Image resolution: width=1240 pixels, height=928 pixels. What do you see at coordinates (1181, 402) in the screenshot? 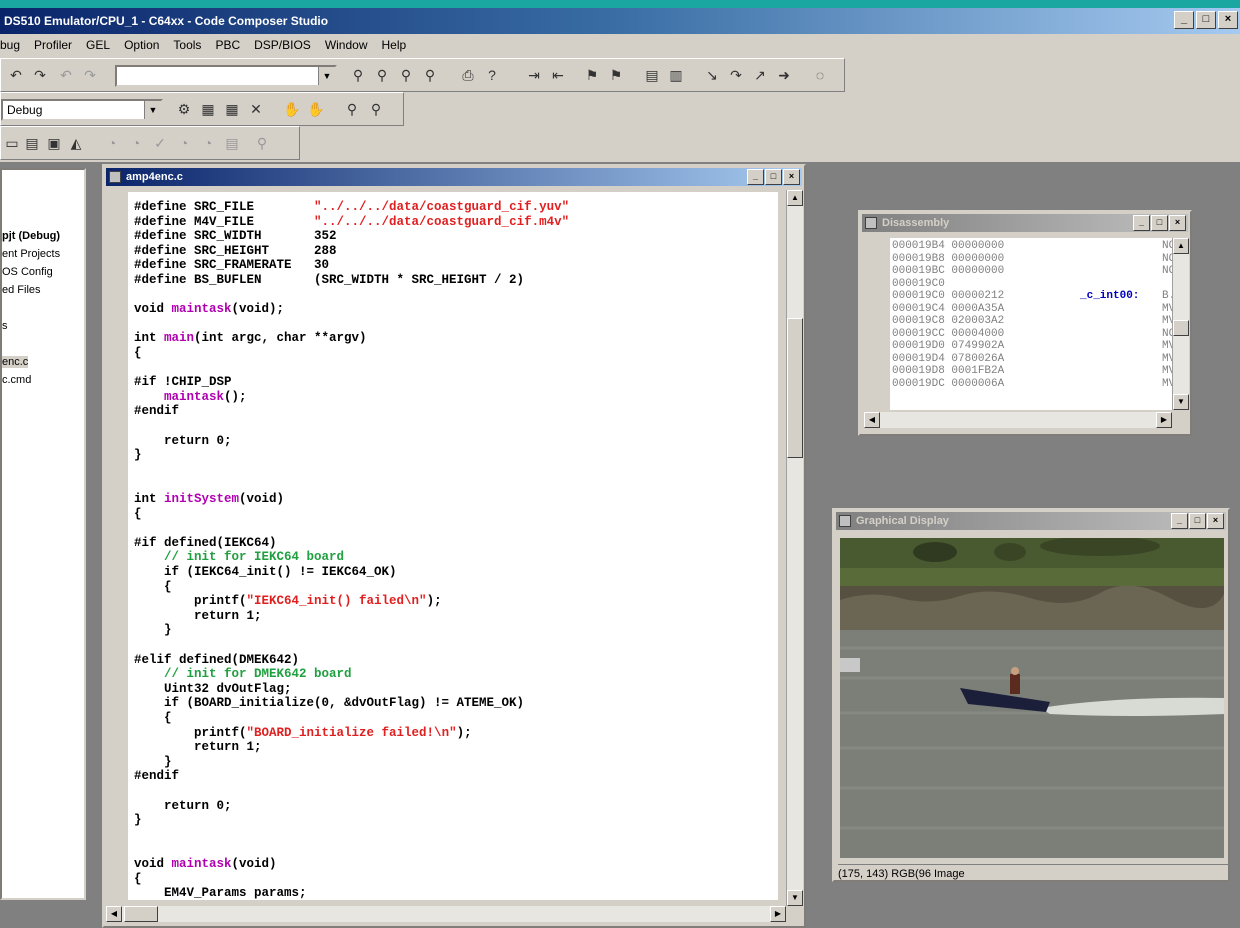
I see `scroll-down-icon: ▼` at bounding box center [1181, 402].